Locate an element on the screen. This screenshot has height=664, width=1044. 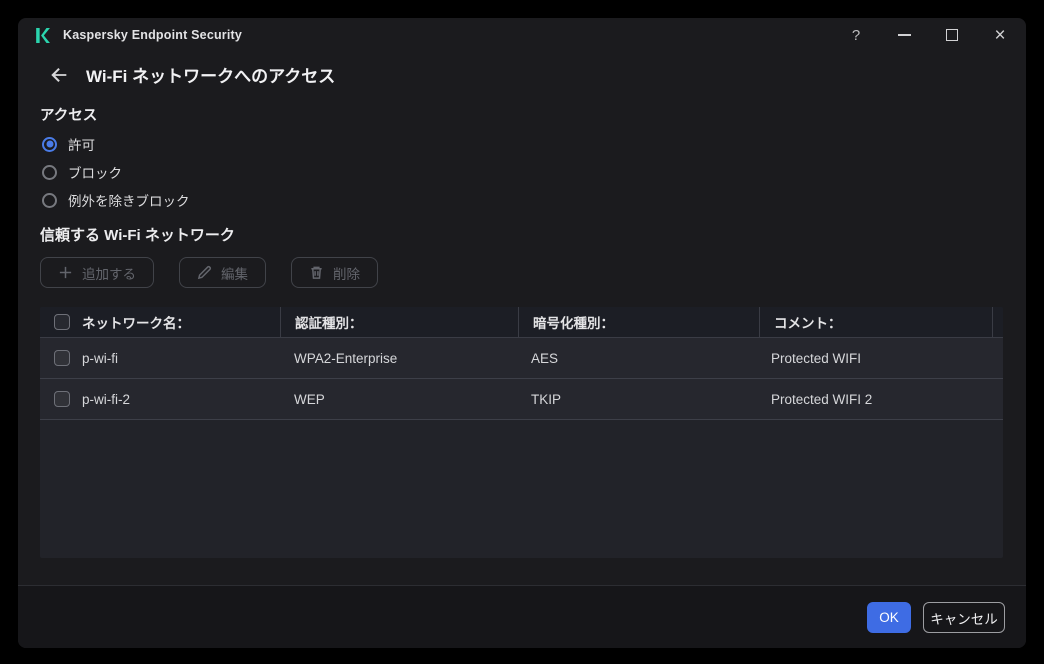
table-toolbar: 追加する 編集 削除 is located at coordinates (209, 272).